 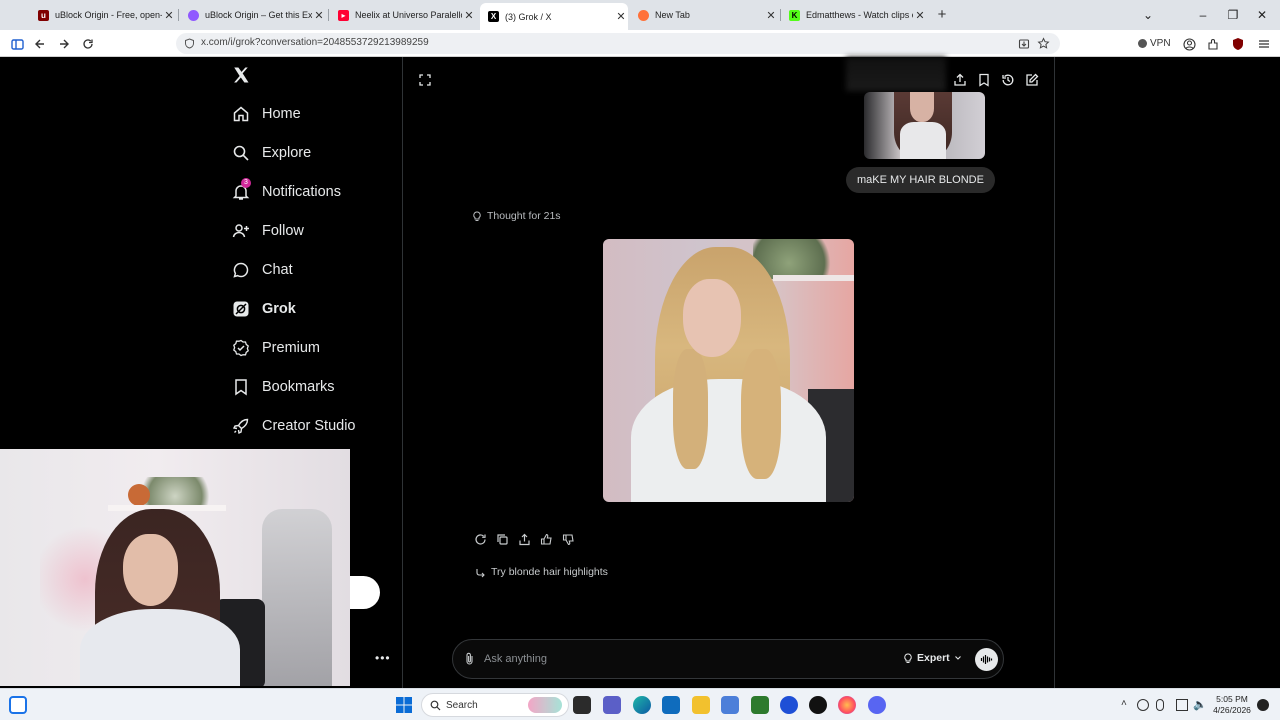 What do you see at coordinates (276, 348) in the screenshot?
I see `nav-item-premium: Premium` at bounding box center [276, 348].